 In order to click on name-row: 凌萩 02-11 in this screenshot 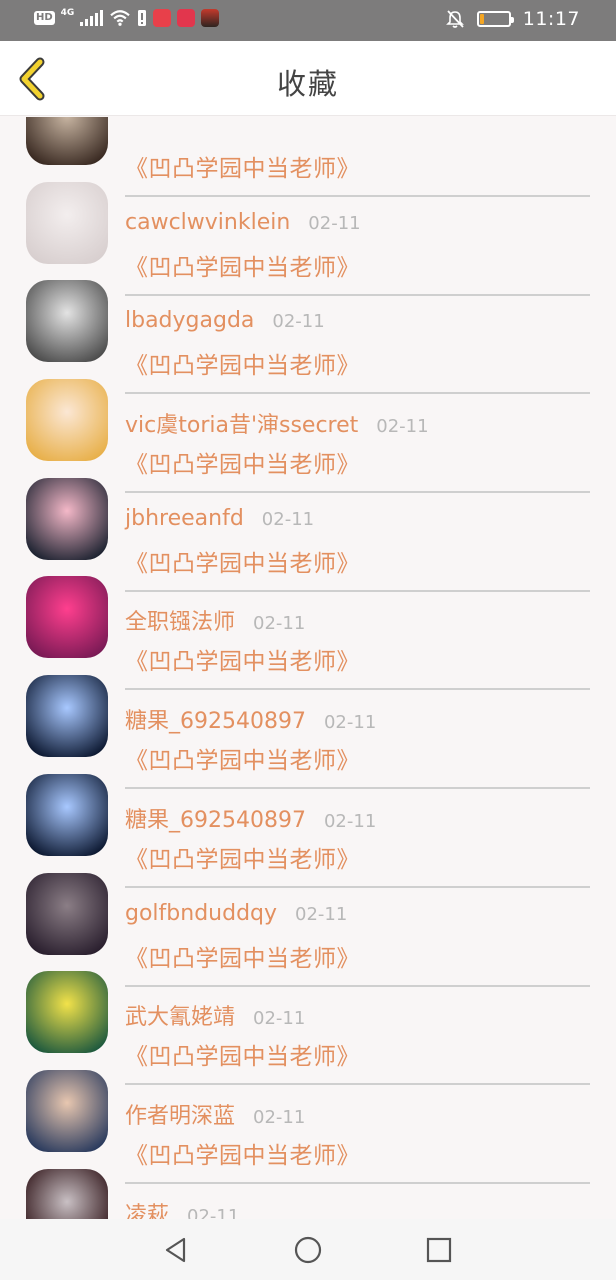, I will do `click(182, 1208)`.